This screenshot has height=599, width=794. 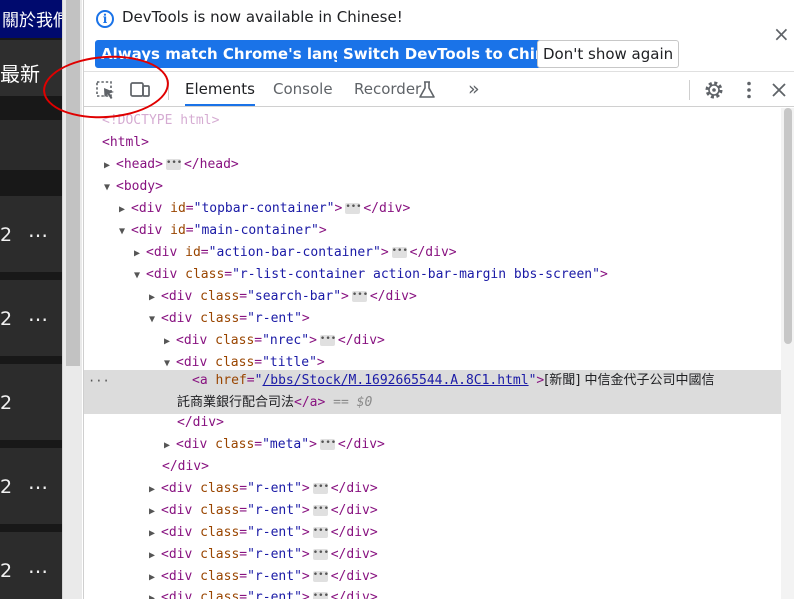 What do you see at coordinates (788, 226) in the screenshot?
I see `elements-scrollbar-thumb` at bounding box center [788, 226].